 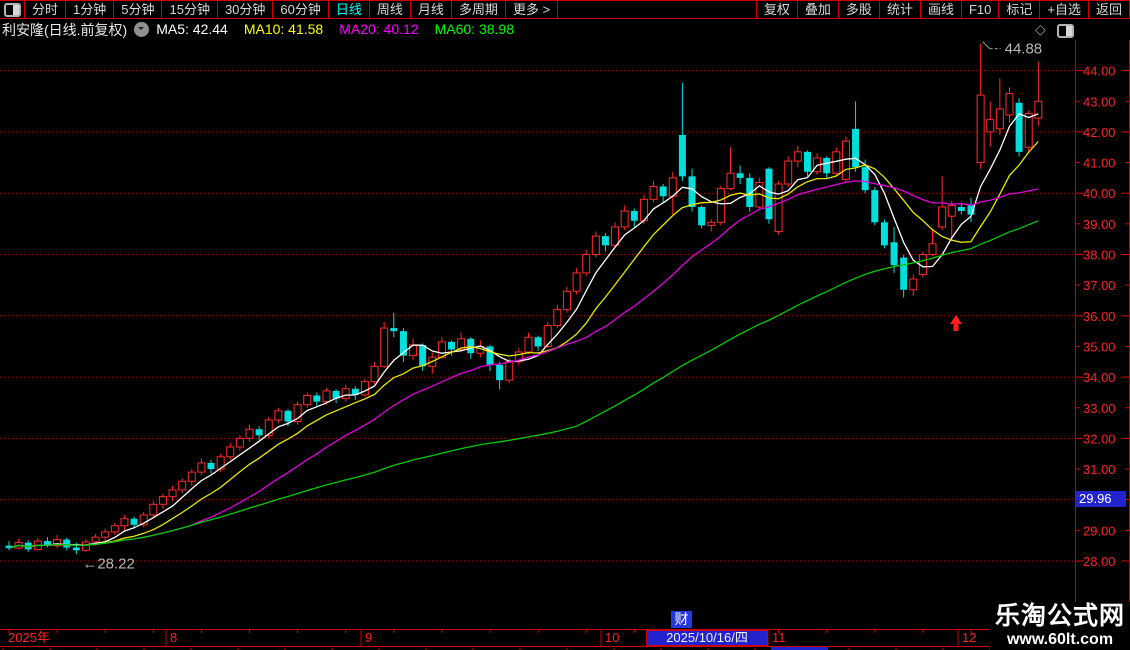 I want to click on price-tick-label: 33.00, so click(x=1099, y=408).